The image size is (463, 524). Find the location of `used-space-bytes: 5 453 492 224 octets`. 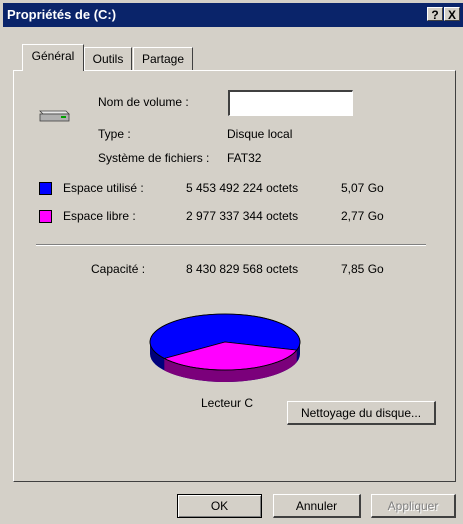

used-space-bytes: 5 453 492 224 octets is located at coordinates (242, 188).